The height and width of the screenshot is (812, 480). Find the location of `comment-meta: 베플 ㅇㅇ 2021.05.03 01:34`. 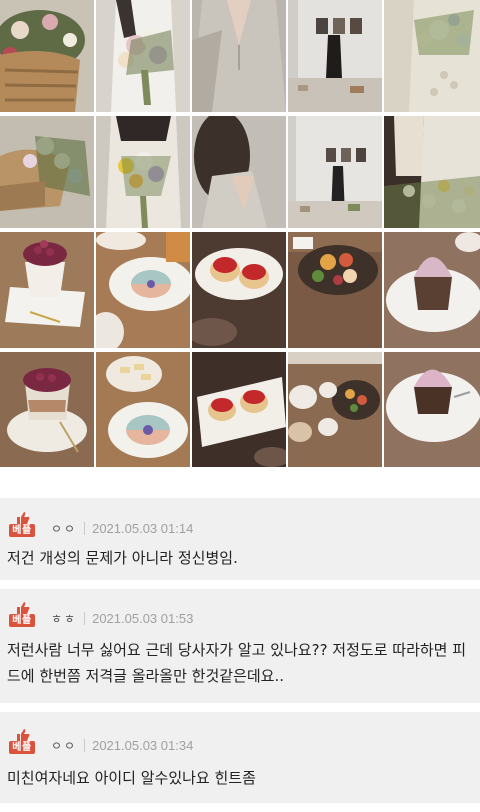

comment-meta: 베플 ㅇㅇ 2021.05.03 01:34 is located at coordinates (100, 742).